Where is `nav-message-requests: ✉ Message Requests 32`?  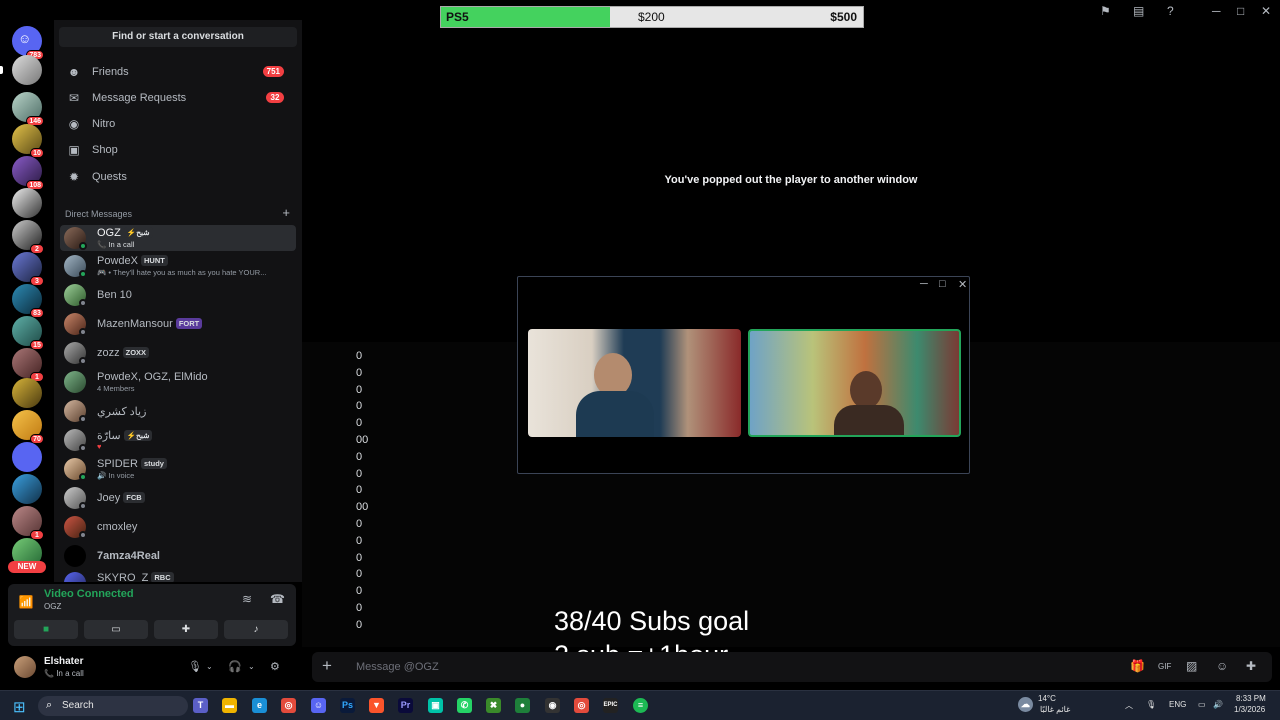
nav-message-requests: ✉ Message Requests 32 is located at coordinates (178, 98).